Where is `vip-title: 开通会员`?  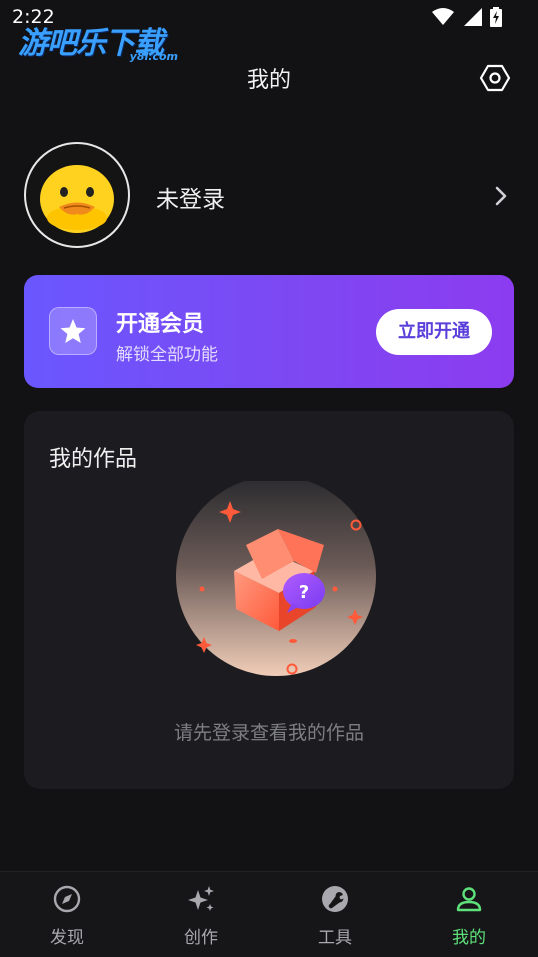 vip-title: 开通会员 is located at coordinates (160, 324).